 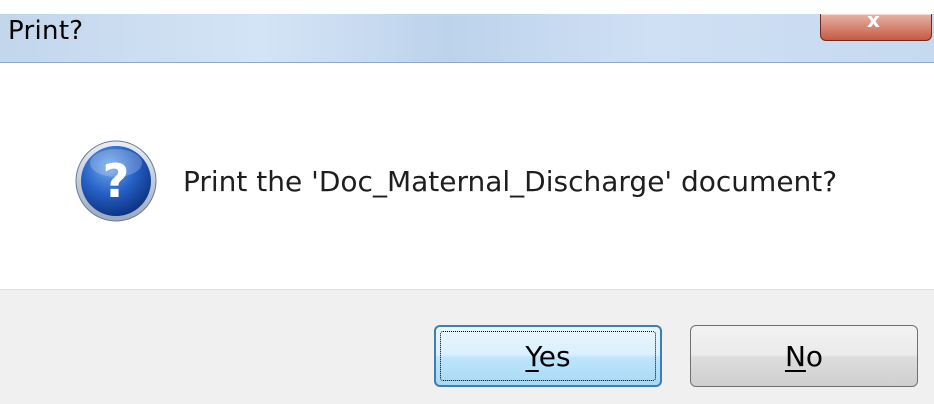 I want to click on close-icon: x, so click(x=873, y=20).